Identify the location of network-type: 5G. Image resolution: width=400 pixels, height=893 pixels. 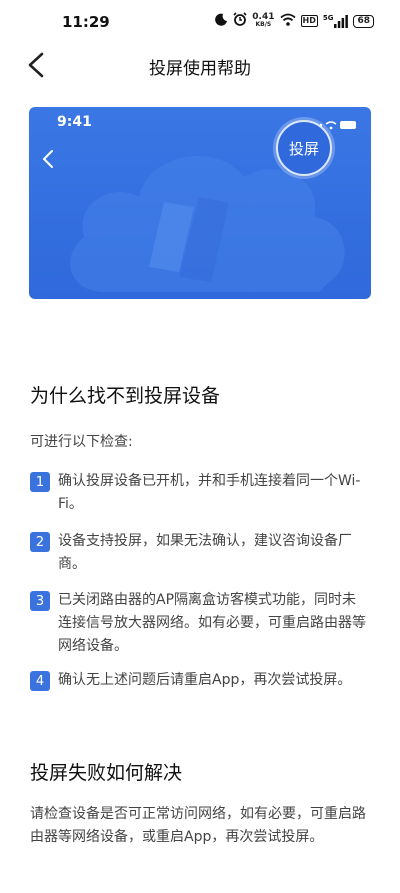
(328, 17).